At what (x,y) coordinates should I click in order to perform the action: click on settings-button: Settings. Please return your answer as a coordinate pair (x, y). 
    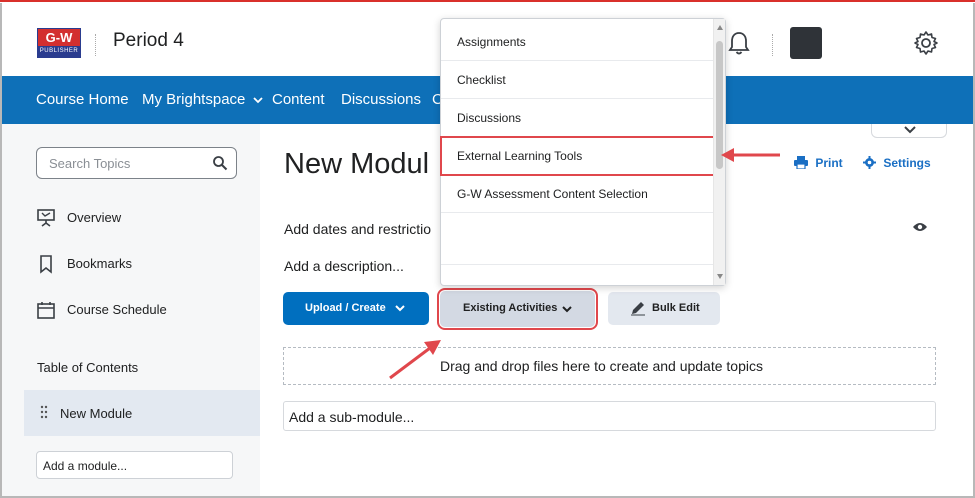
    Looking at the image, I should click on (897, 163).